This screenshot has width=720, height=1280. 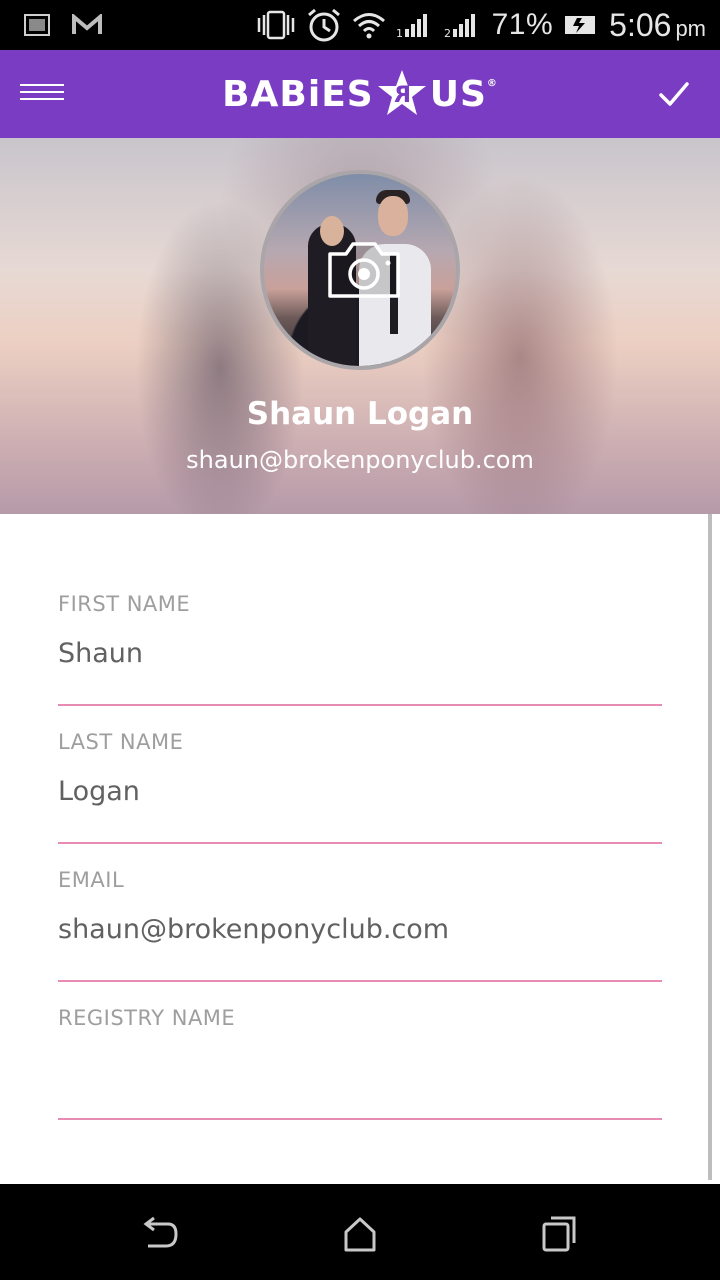 I want to click on brand-logo: BABiES R US ®, so click(x=360, y=94).